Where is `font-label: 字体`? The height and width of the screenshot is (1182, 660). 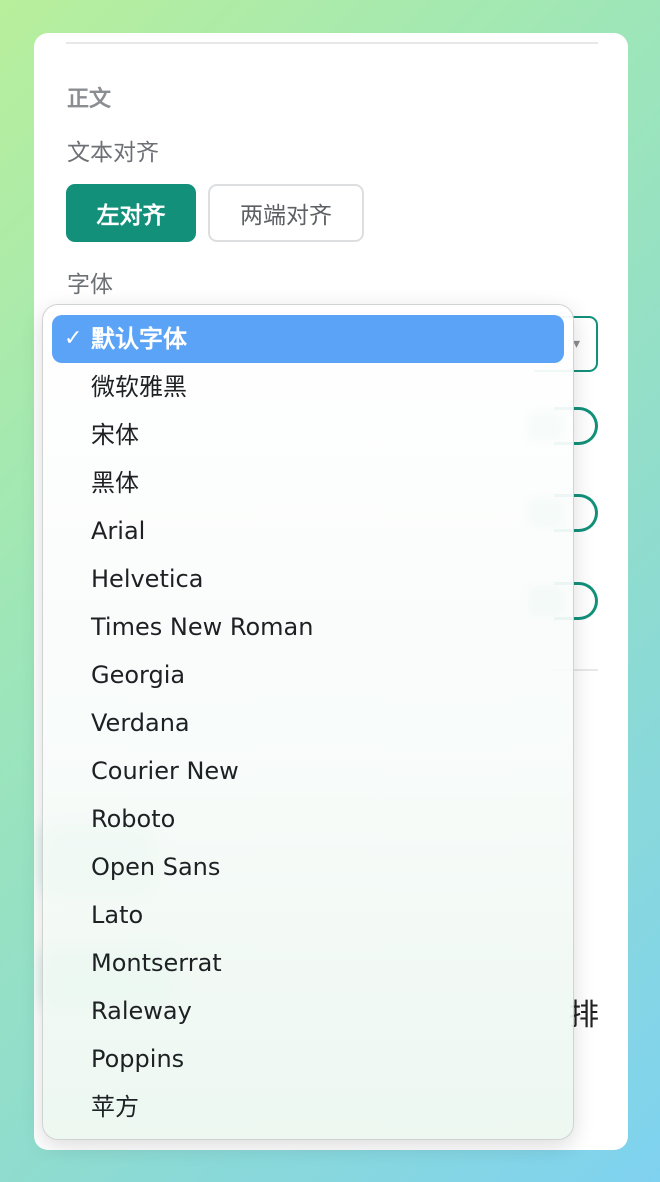
font-label: 字体 is located at coordinates (90, 285).